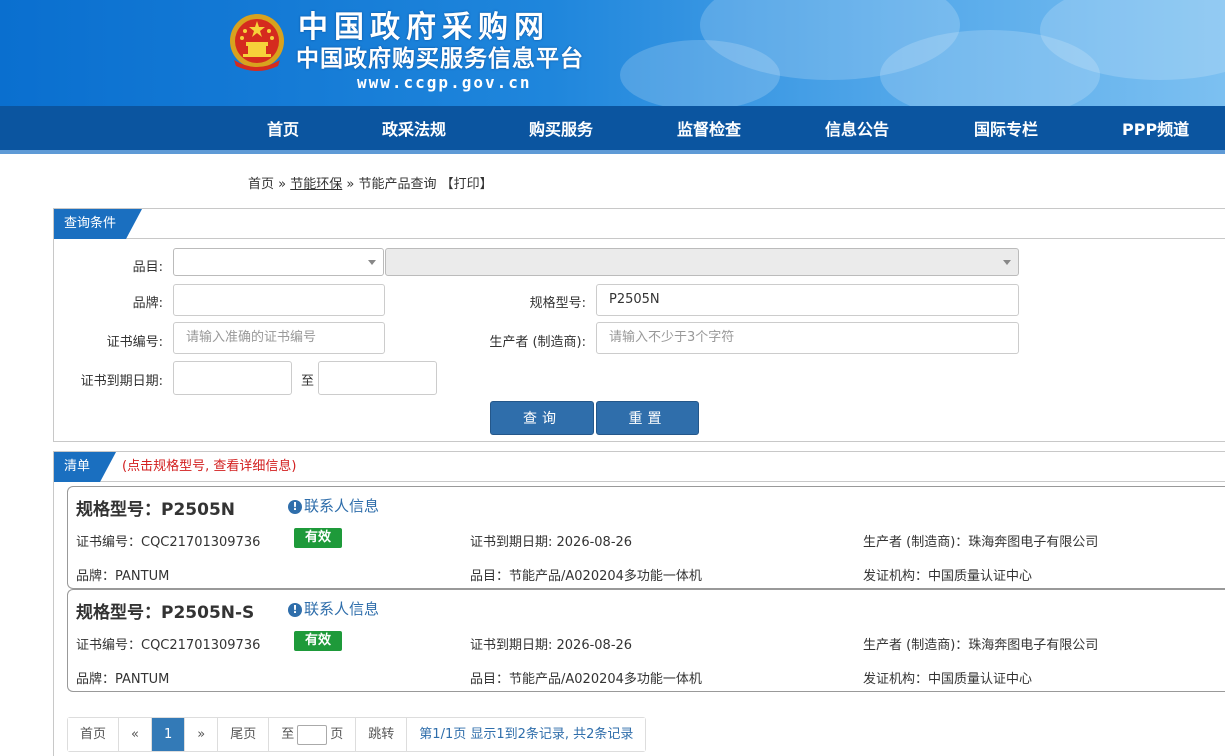 The image size is (1225, 756). What do you see at coordinates (424, 27) in the screenshot?
I see `site-title: 中国政府采购网` at bounding box center [424, 27].